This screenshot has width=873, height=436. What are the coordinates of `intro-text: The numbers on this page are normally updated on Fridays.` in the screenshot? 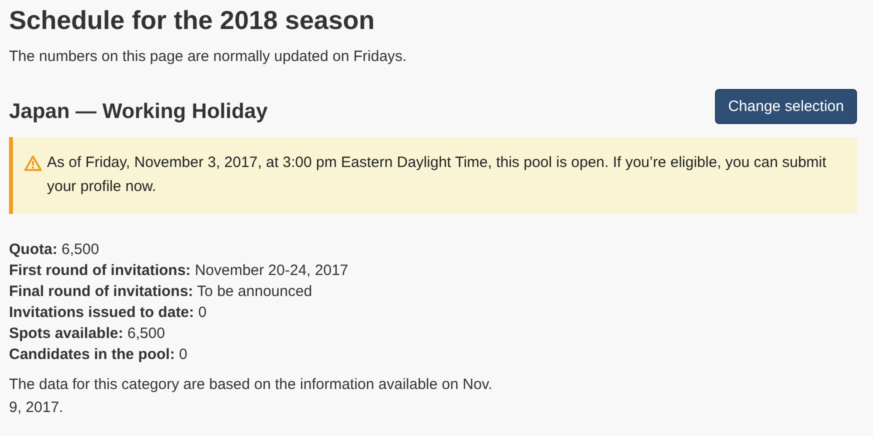 It's located at (208, 57).